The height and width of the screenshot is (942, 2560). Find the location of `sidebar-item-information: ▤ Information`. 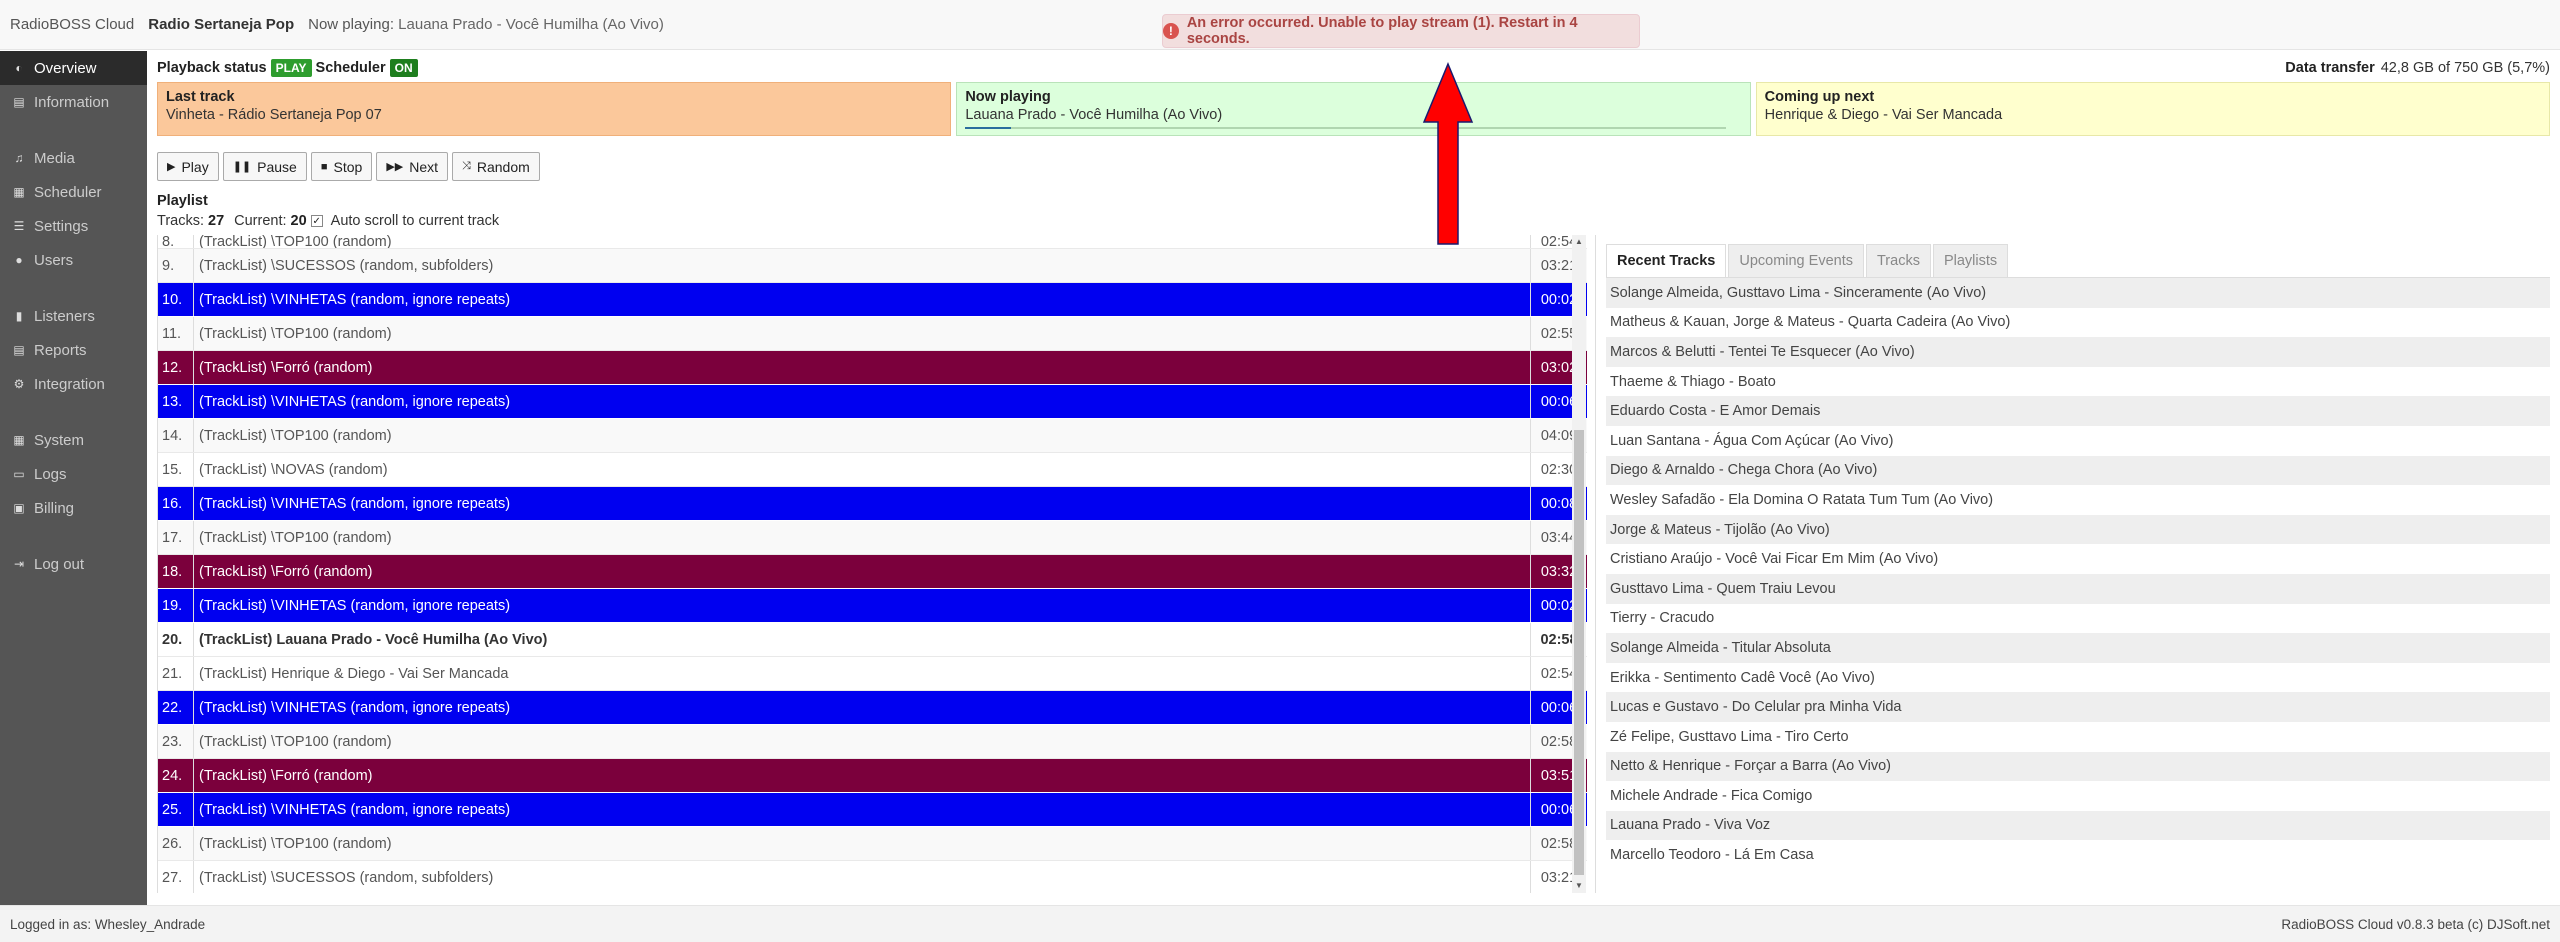

sidebar-item-information: ▤ Information is located at coordinates (73, 102).